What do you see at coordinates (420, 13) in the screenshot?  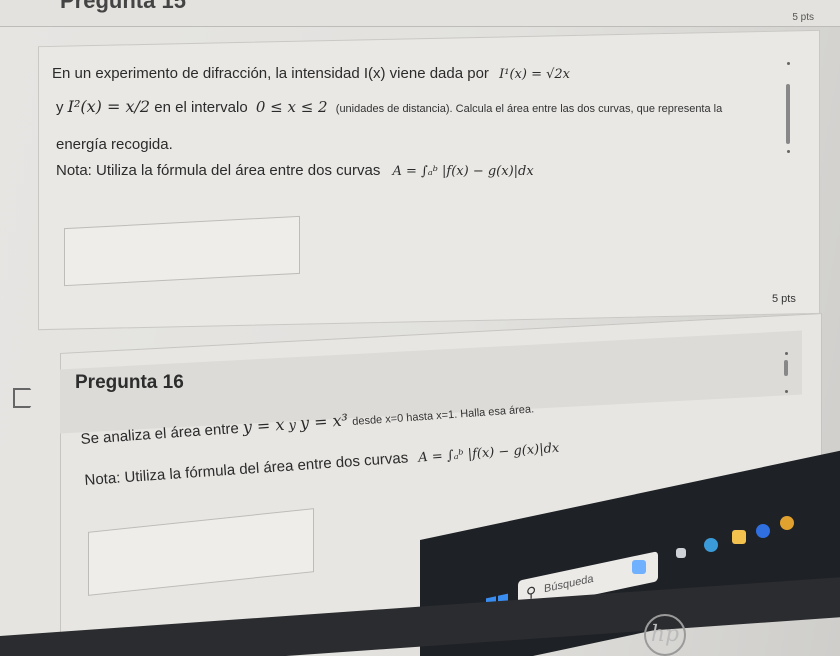 I see `previous-question-header: Pregunta 15 5 pts` at bounding box center [420, 13].